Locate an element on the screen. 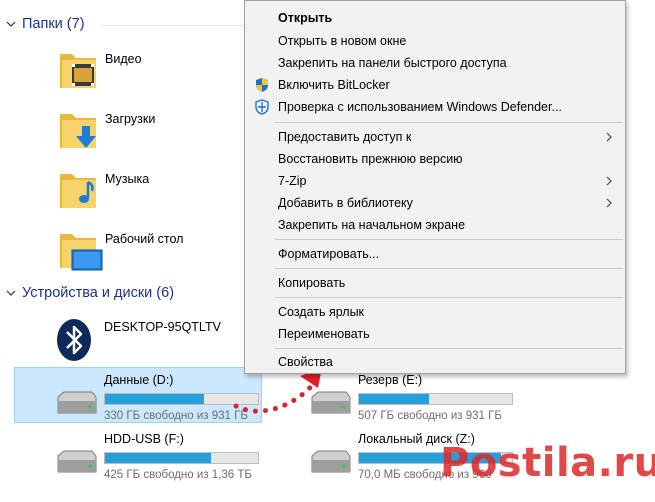 Image resolution: width=655 pixels, height=502 pixels. menu-item-label: 7-Zip is located at coordinates (292, 181).